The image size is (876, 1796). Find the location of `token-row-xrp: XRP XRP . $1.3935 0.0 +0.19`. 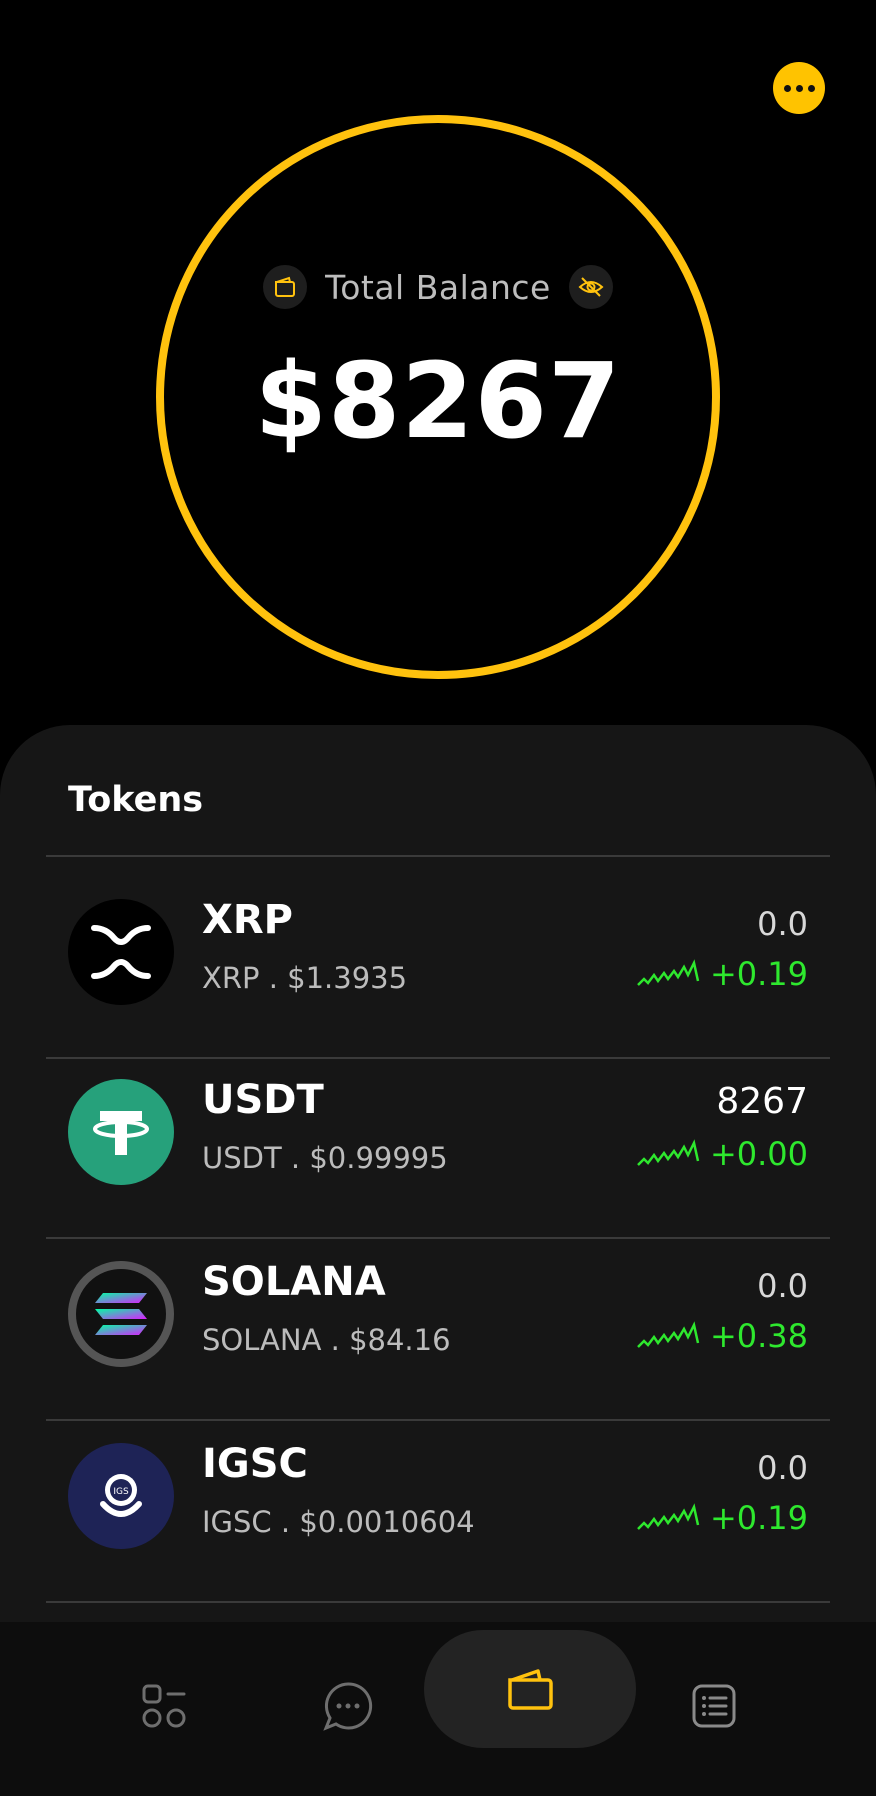

token-row-xrp: XRP XRP . $1.3935 0.0 +0.19 is located at coordinates (438, 947).